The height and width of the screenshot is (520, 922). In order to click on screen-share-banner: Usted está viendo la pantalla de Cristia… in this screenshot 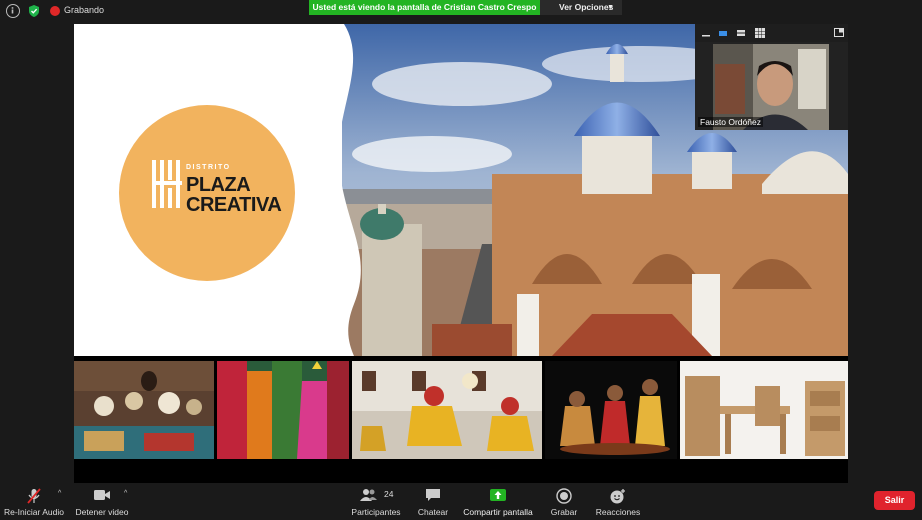, I will do `click(424, 7)`.